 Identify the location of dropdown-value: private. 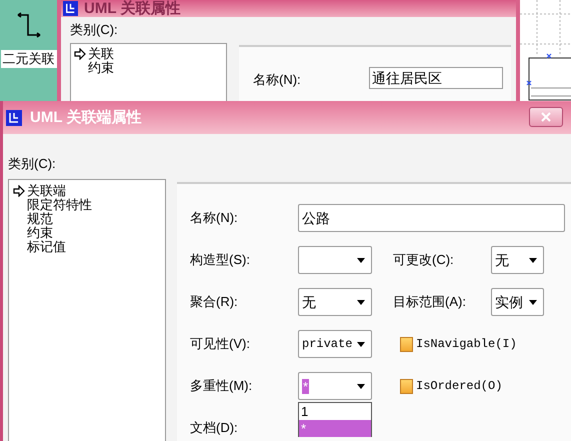
(327, 344).